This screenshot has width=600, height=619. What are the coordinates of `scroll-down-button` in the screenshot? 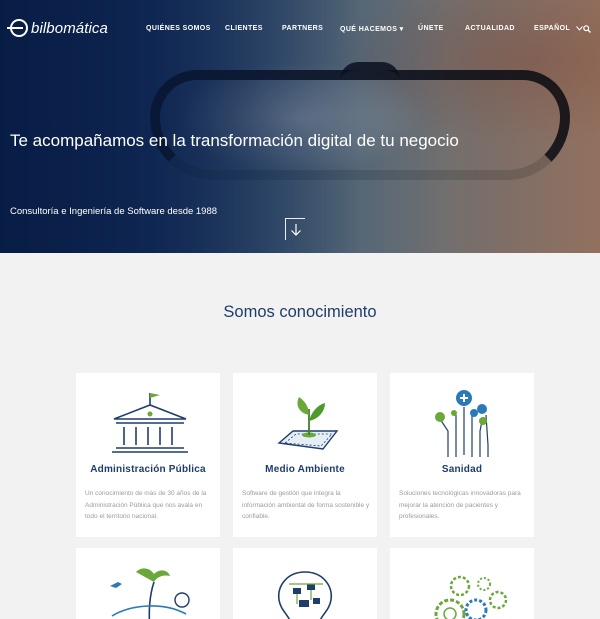 It's located at (295, 229).